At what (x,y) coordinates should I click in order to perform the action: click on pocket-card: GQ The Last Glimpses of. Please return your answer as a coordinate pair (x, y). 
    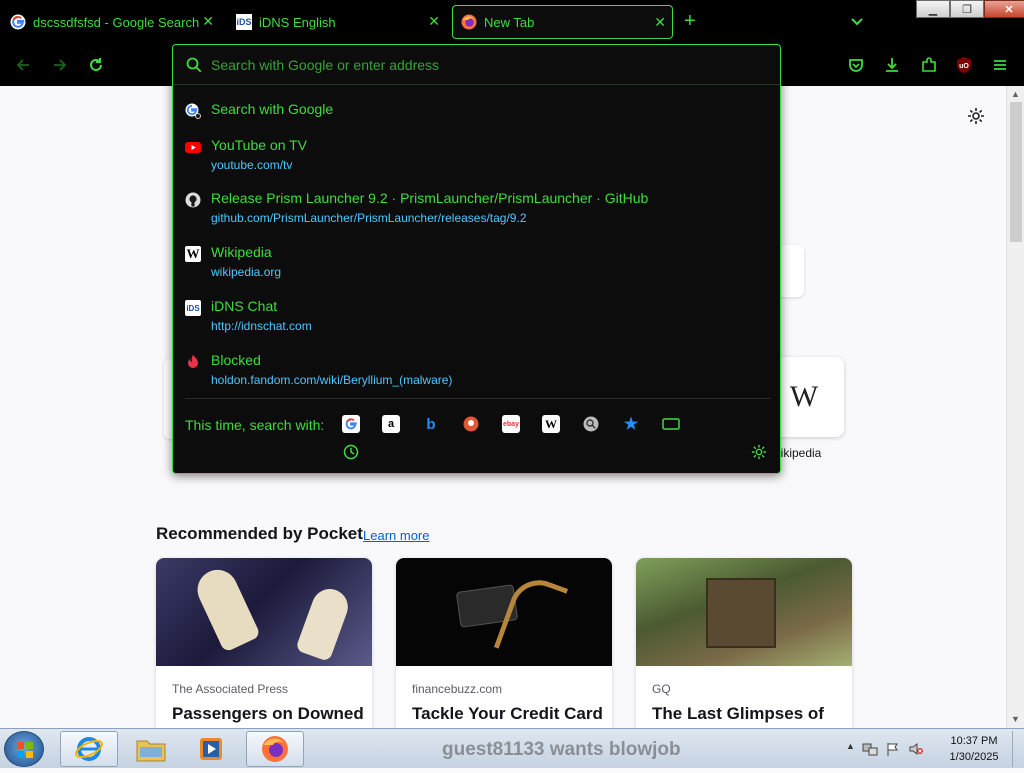
    Looking at the image, I should click on (744, 643).